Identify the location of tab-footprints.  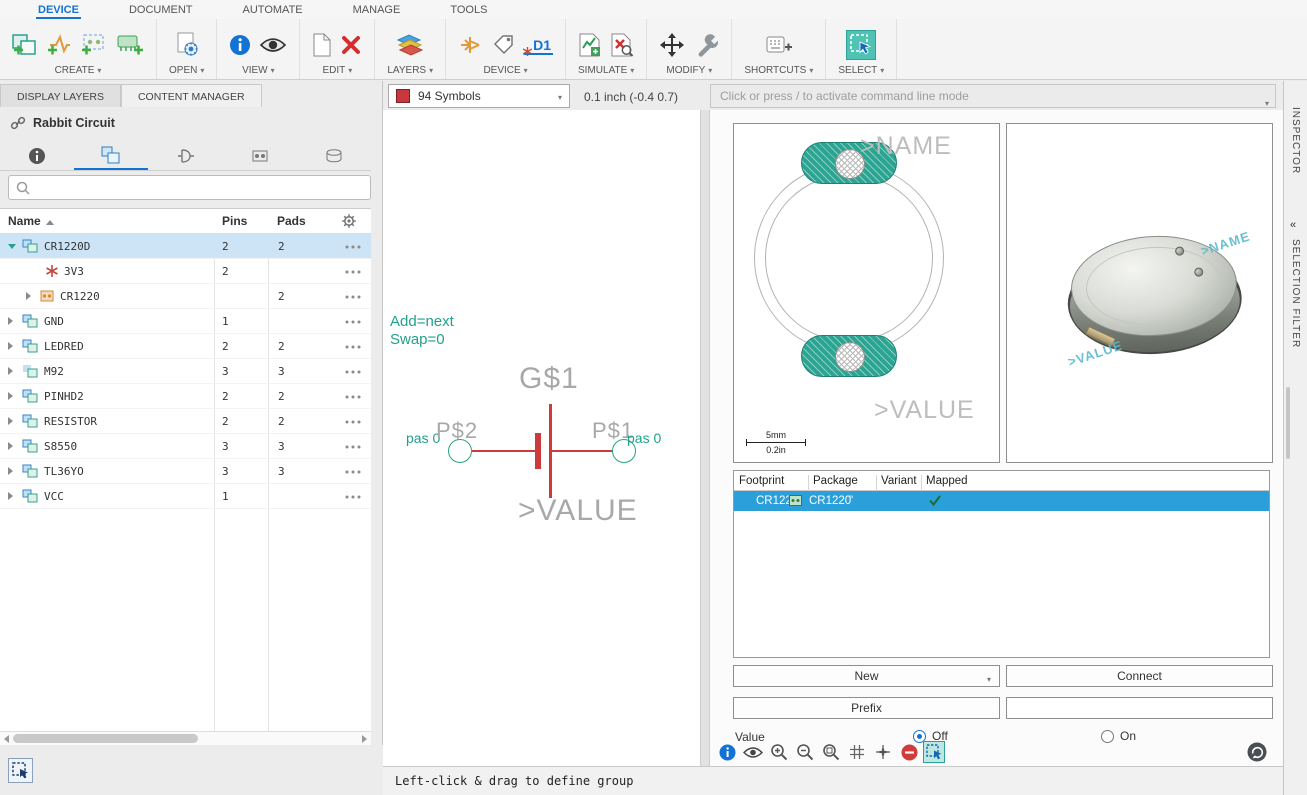
(260, 156).